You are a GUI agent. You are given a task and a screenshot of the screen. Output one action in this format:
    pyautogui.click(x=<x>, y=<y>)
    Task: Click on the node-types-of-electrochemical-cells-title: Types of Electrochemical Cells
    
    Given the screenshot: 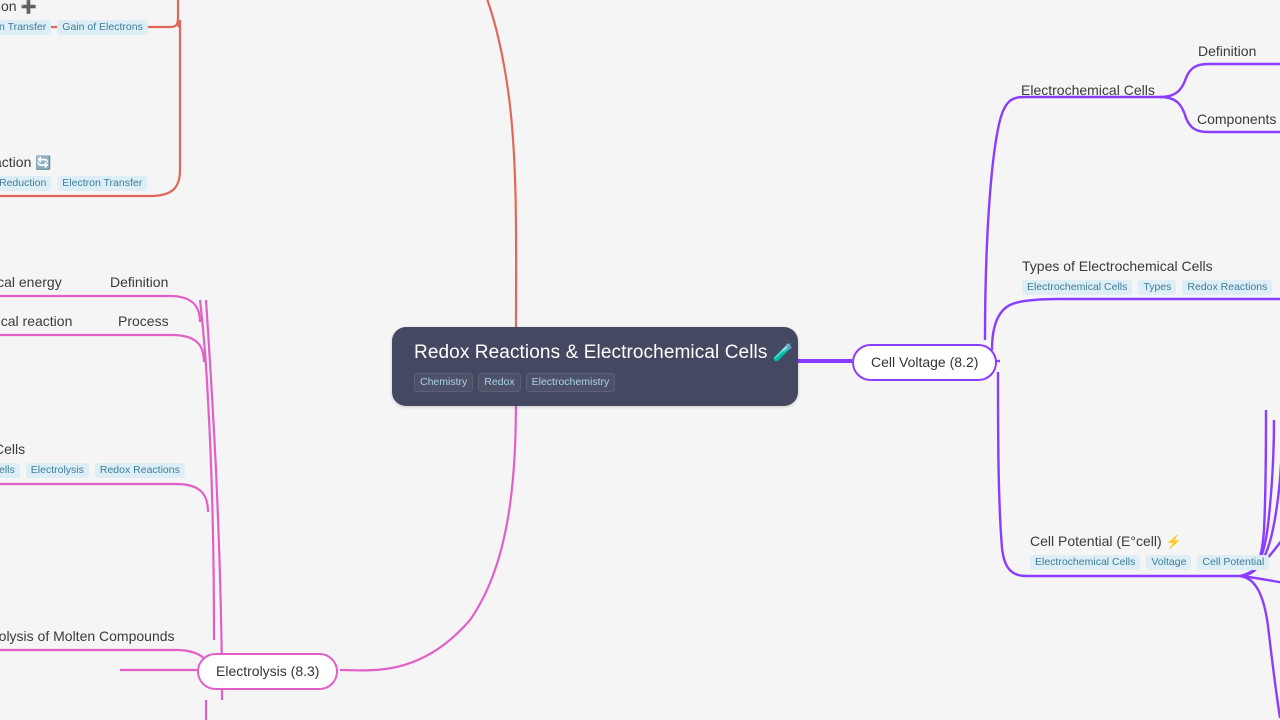 What is the action you would take?
    pyautogui.click(x=1117, y=266)
    